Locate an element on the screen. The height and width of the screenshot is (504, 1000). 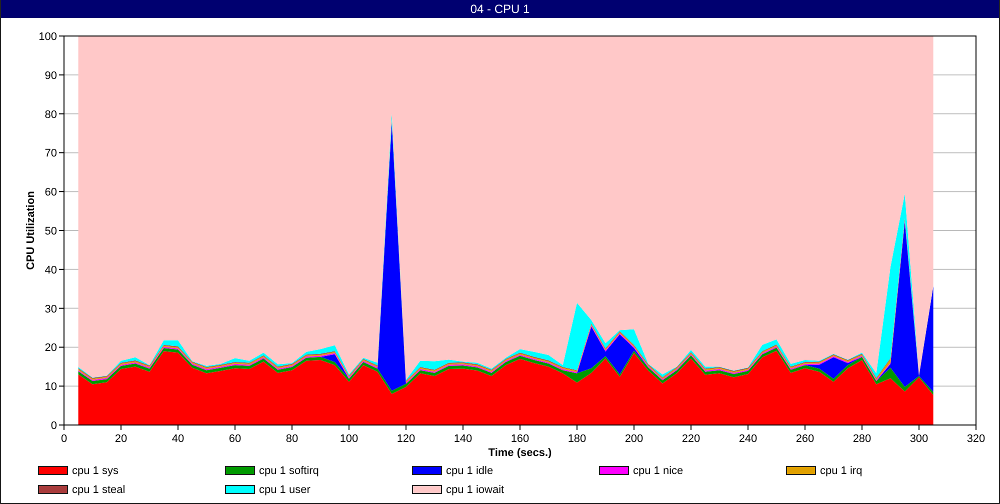
tick-label: 200 is located at coordinates (634, 439).